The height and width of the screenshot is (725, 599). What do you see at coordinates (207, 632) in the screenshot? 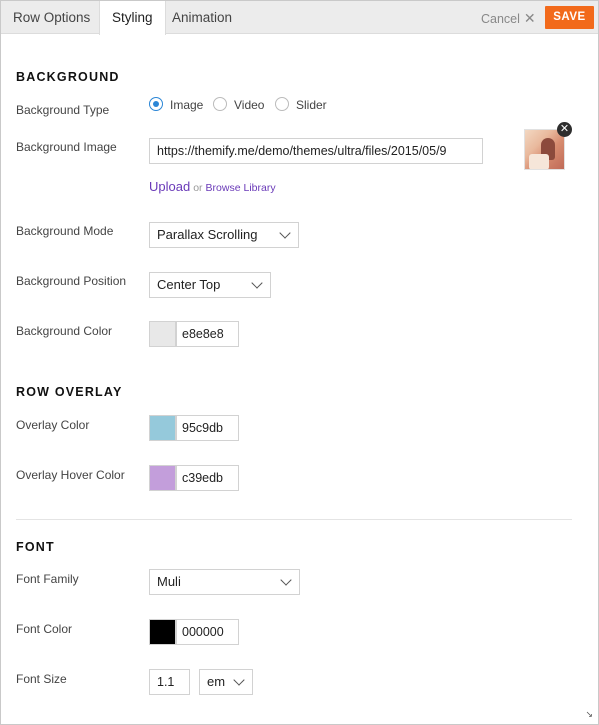
I see `font-color-input: 000000` at bounding box center [207, 632].